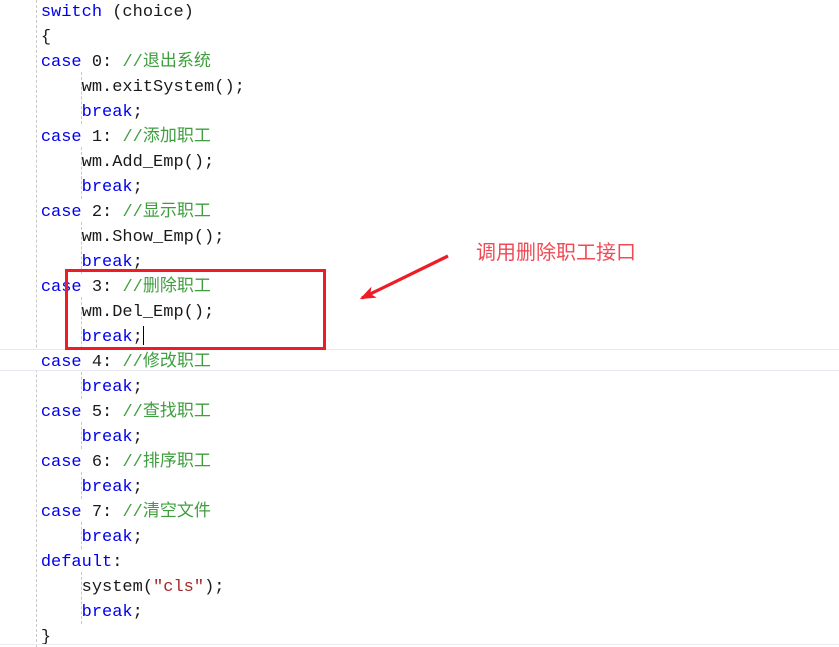 Image resolution: width=839 pixels, height=647 pixels. What do you see at coordinates (102, 212) in the screenshot?
I see `token-plain: 2:` at bounding box center [102, 212].